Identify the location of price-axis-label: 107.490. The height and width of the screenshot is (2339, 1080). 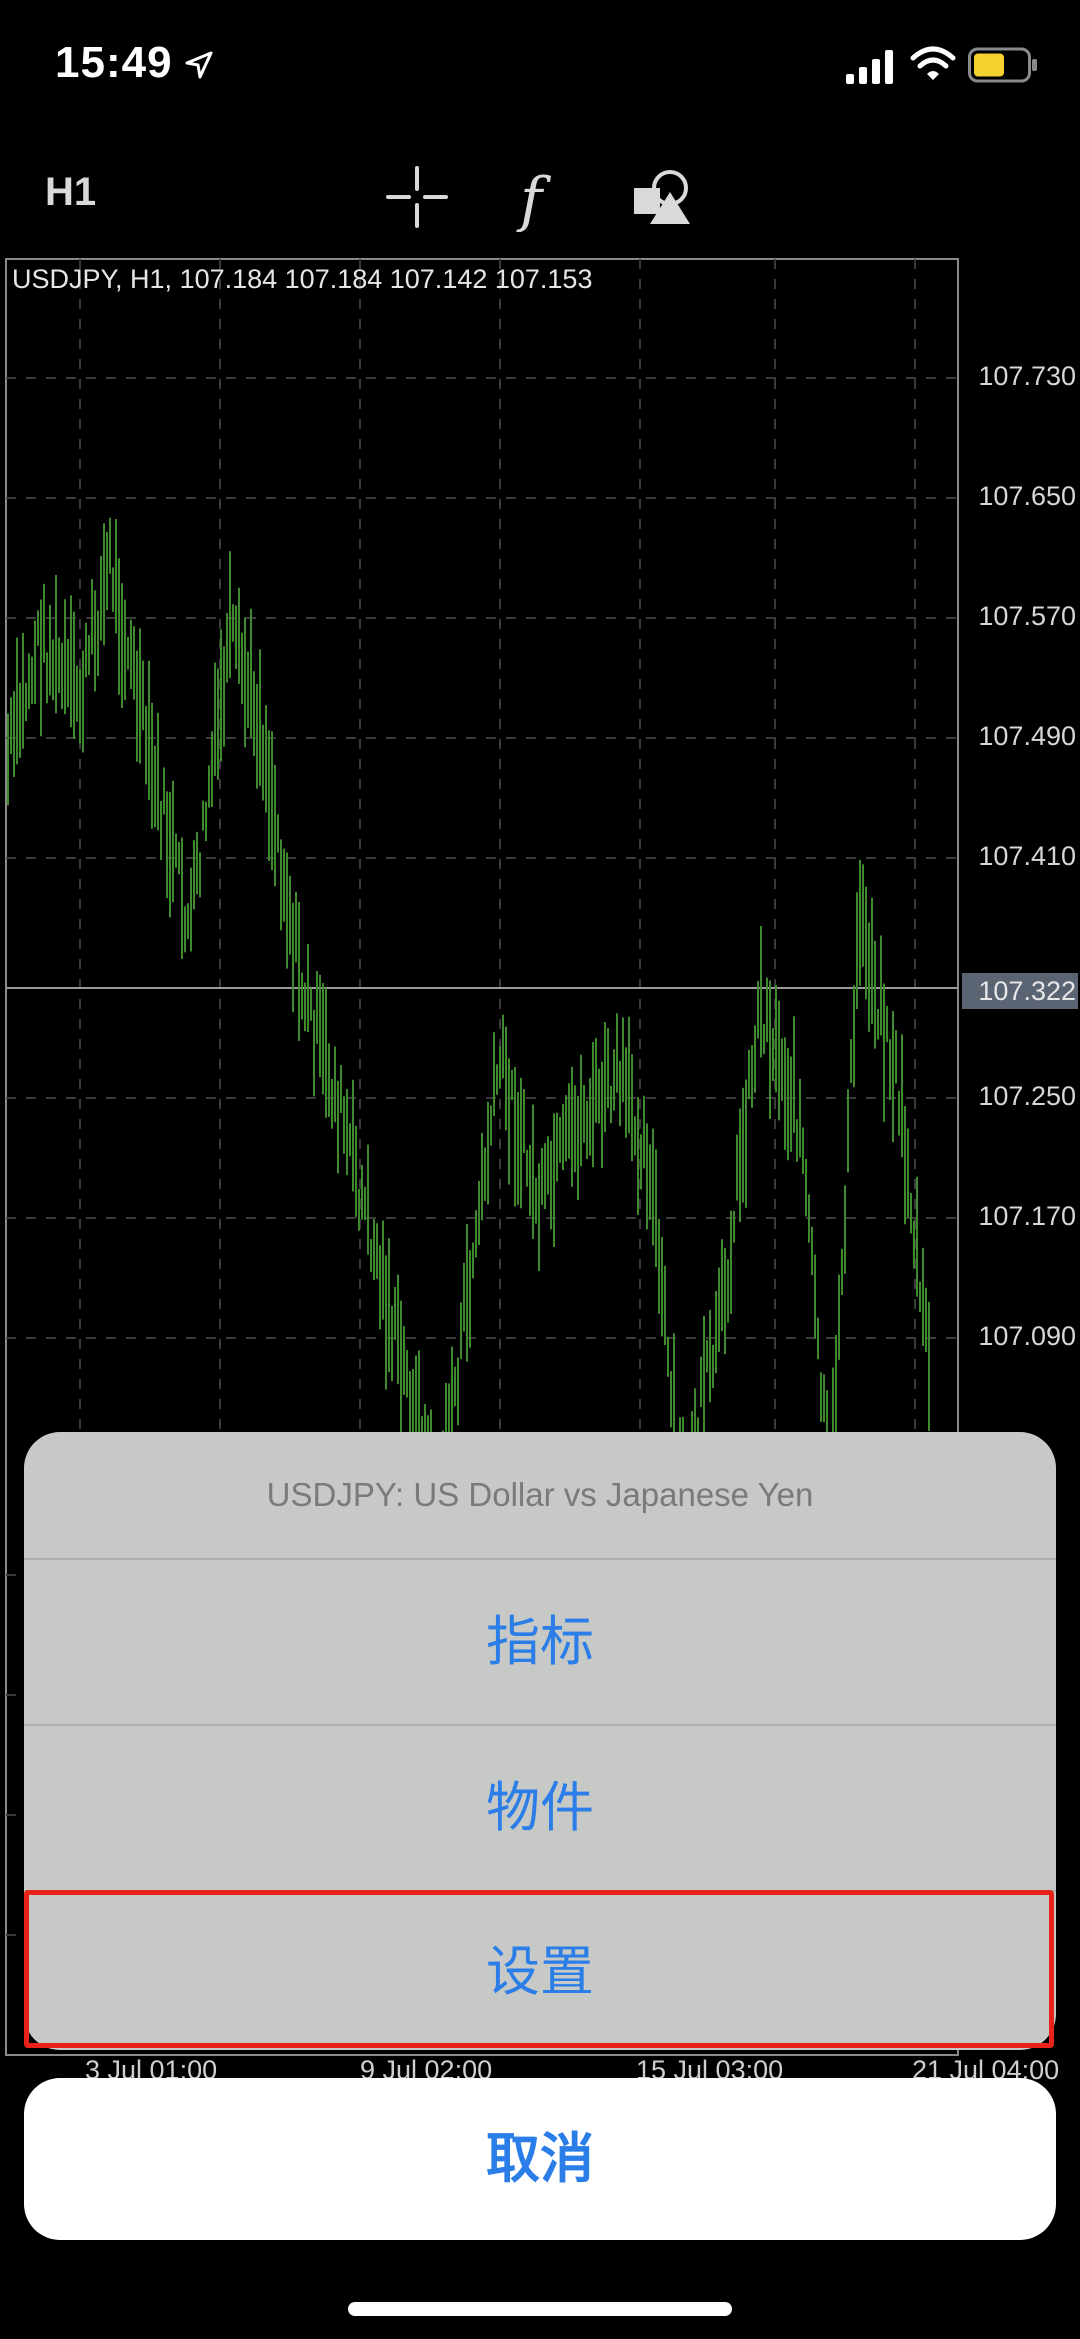
(1027, 736).